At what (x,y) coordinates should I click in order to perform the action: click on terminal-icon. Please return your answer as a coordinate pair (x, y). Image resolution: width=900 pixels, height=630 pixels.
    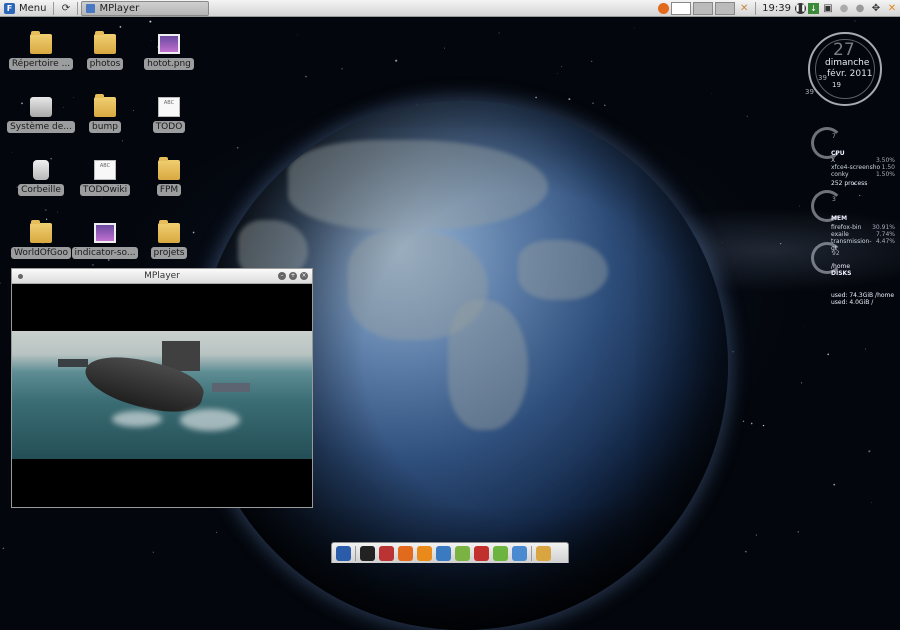
    Looking at the image, I should click on (367, 553).